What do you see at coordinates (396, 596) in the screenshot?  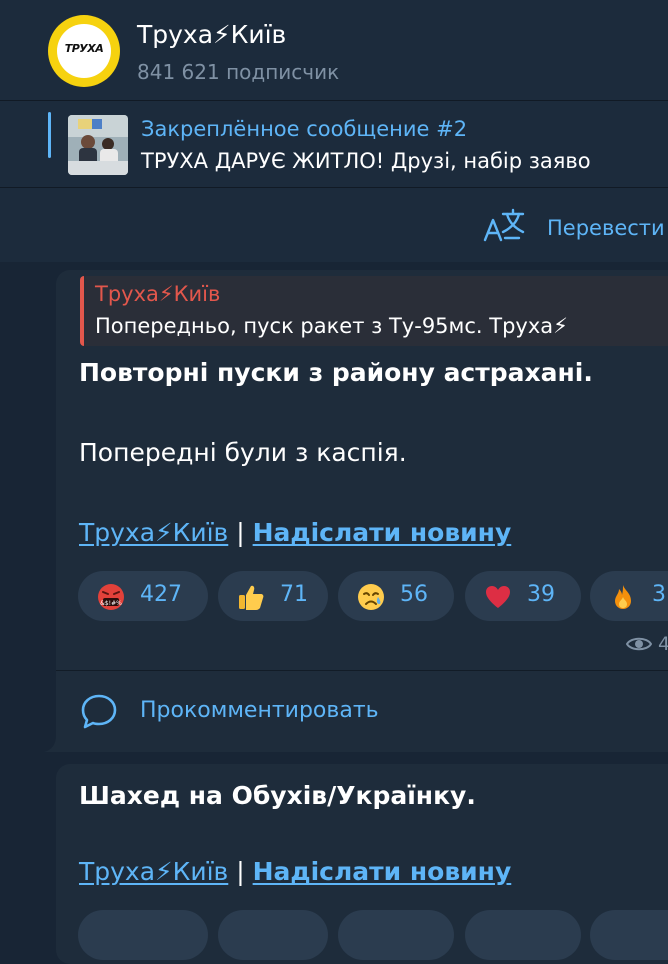 I see `reaction-crying: 56` at bounding box center [396, 596].